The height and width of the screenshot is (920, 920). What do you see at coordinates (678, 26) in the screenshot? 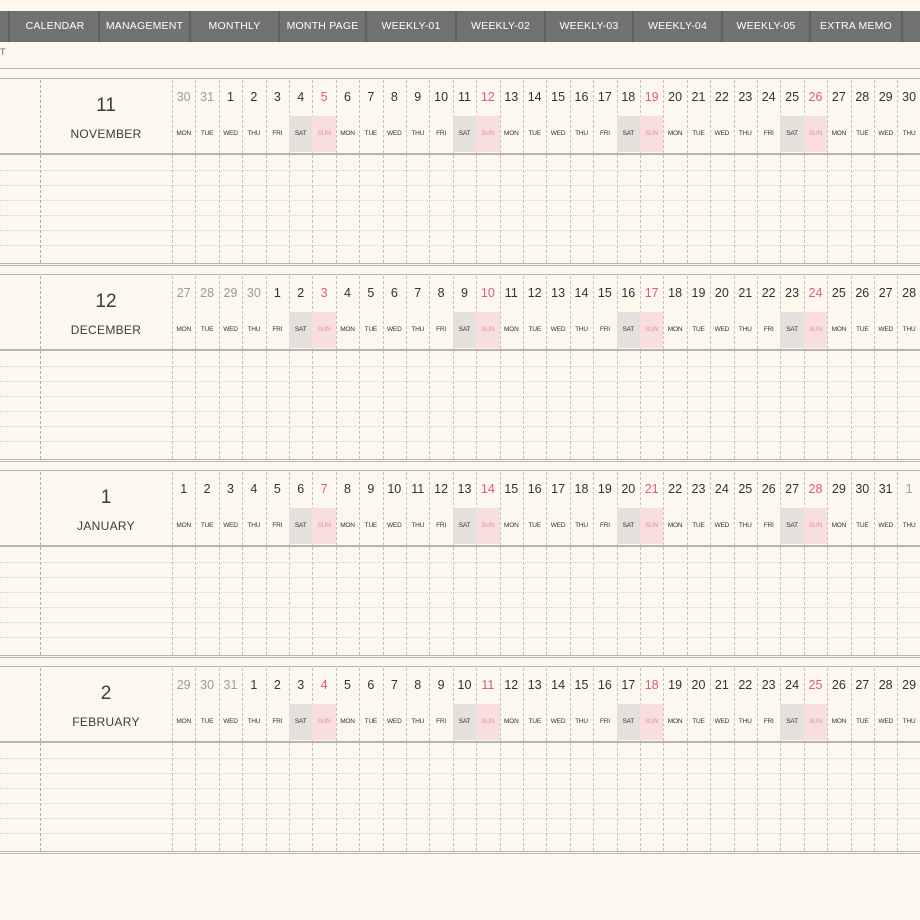
I see `nav-tab-weekly-04: WEEKLY-04` at bounding box center [678, 26].